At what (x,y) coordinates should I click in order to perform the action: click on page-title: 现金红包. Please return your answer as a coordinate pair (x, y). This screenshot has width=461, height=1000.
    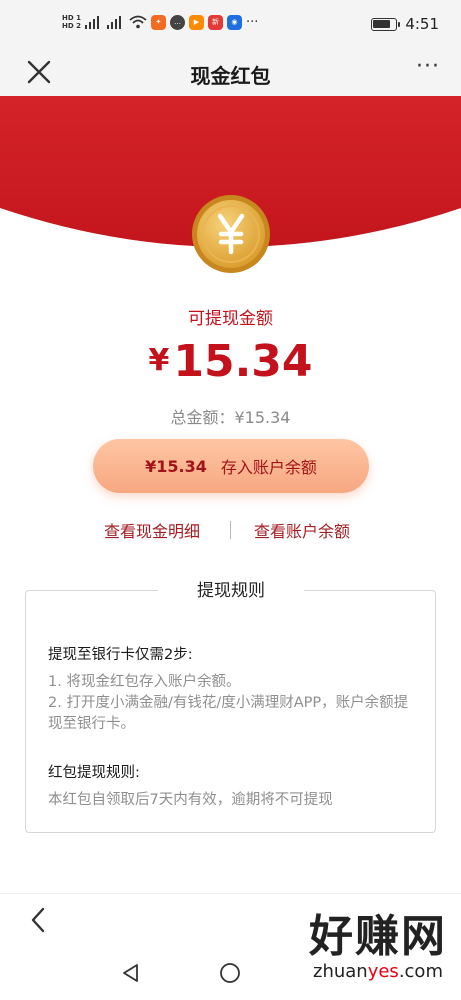
    Looking at the image, I should click on (230, 76).